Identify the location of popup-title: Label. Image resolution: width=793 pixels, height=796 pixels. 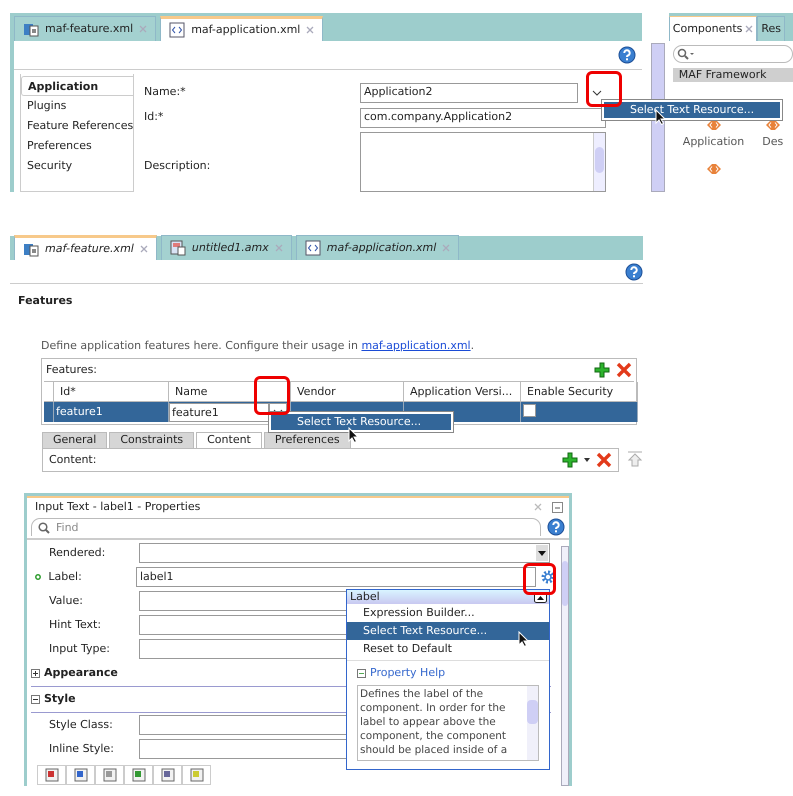
(365, 596).